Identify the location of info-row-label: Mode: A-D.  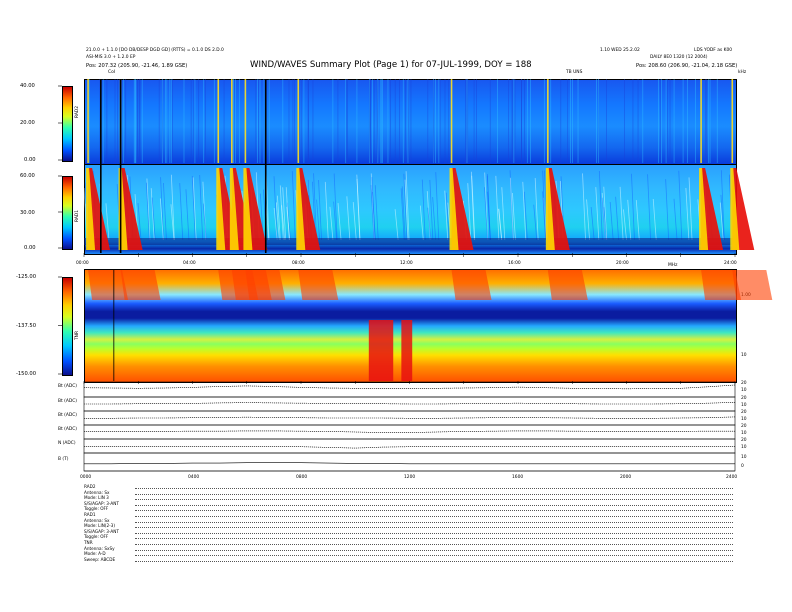
(95, 554).